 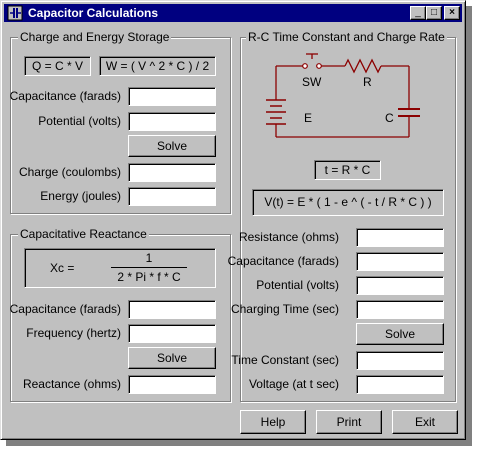 What do you see at coordinates (312, 82) in the screenshot?
I see `circuit-label-sw: SW` at bounding box center [312, 82].